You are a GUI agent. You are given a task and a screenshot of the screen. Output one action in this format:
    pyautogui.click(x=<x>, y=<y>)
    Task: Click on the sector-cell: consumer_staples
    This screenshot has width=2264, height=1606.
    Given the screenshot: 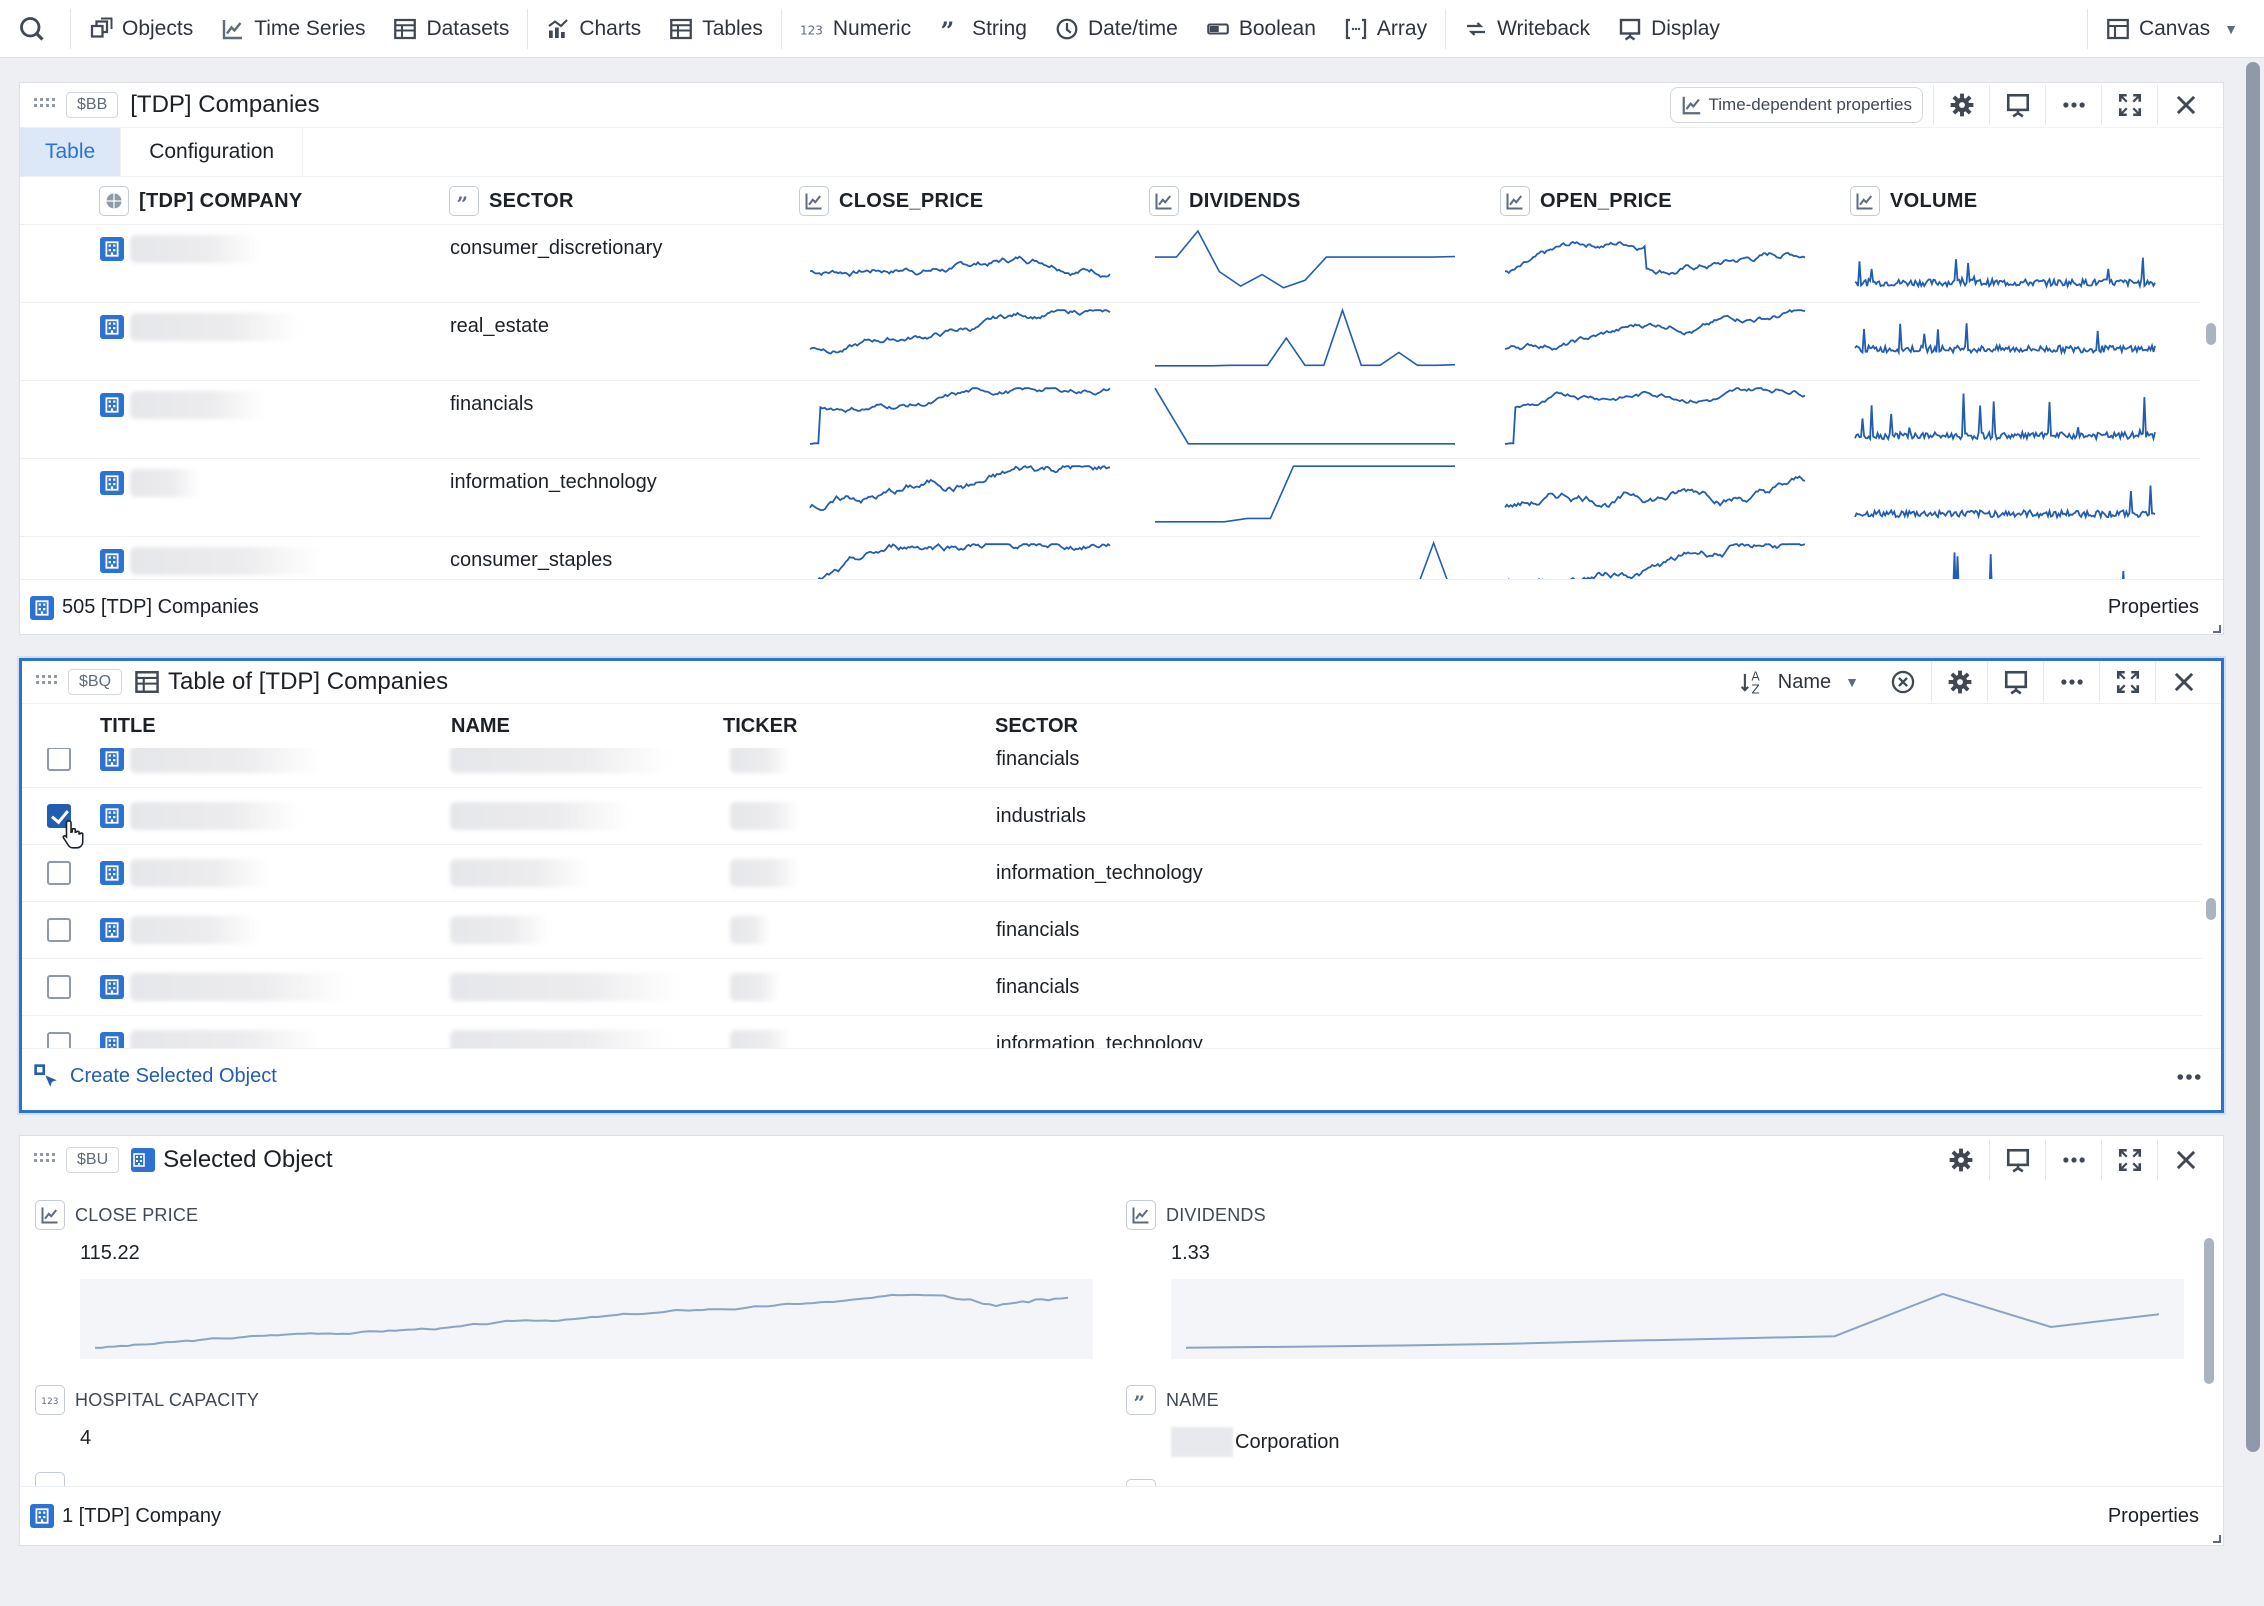 What is the action you would take?
    pyautogui.click(x=531, y=560)
    